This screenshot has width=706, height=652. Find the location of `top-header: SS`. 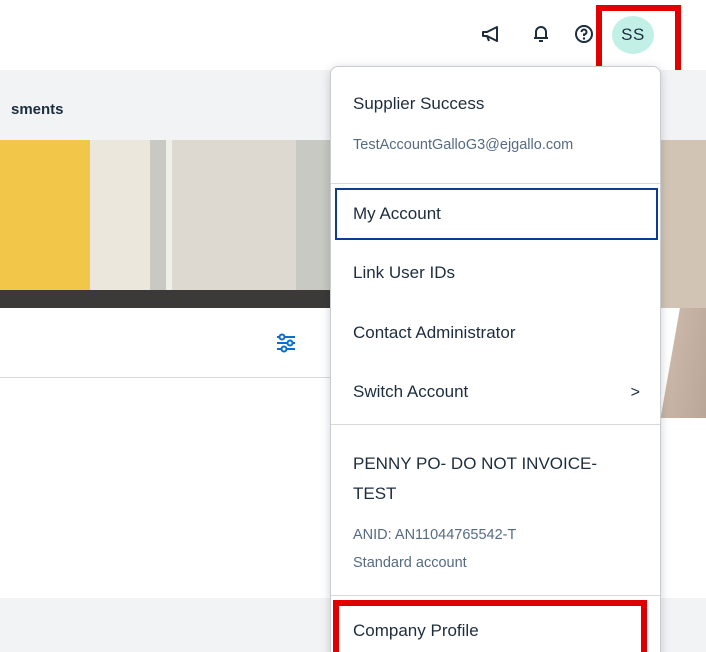

top-header: SS is located at coordinates (353, 34).